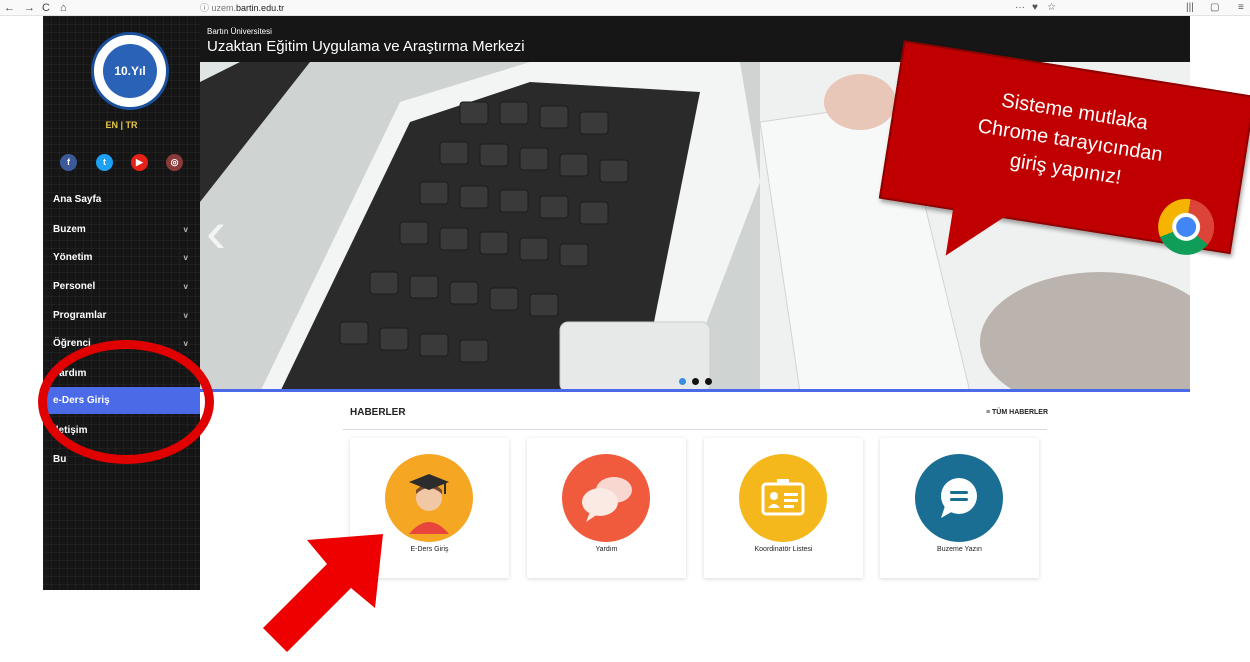  I want to click on red-arrow-icon, so click(323, 593).